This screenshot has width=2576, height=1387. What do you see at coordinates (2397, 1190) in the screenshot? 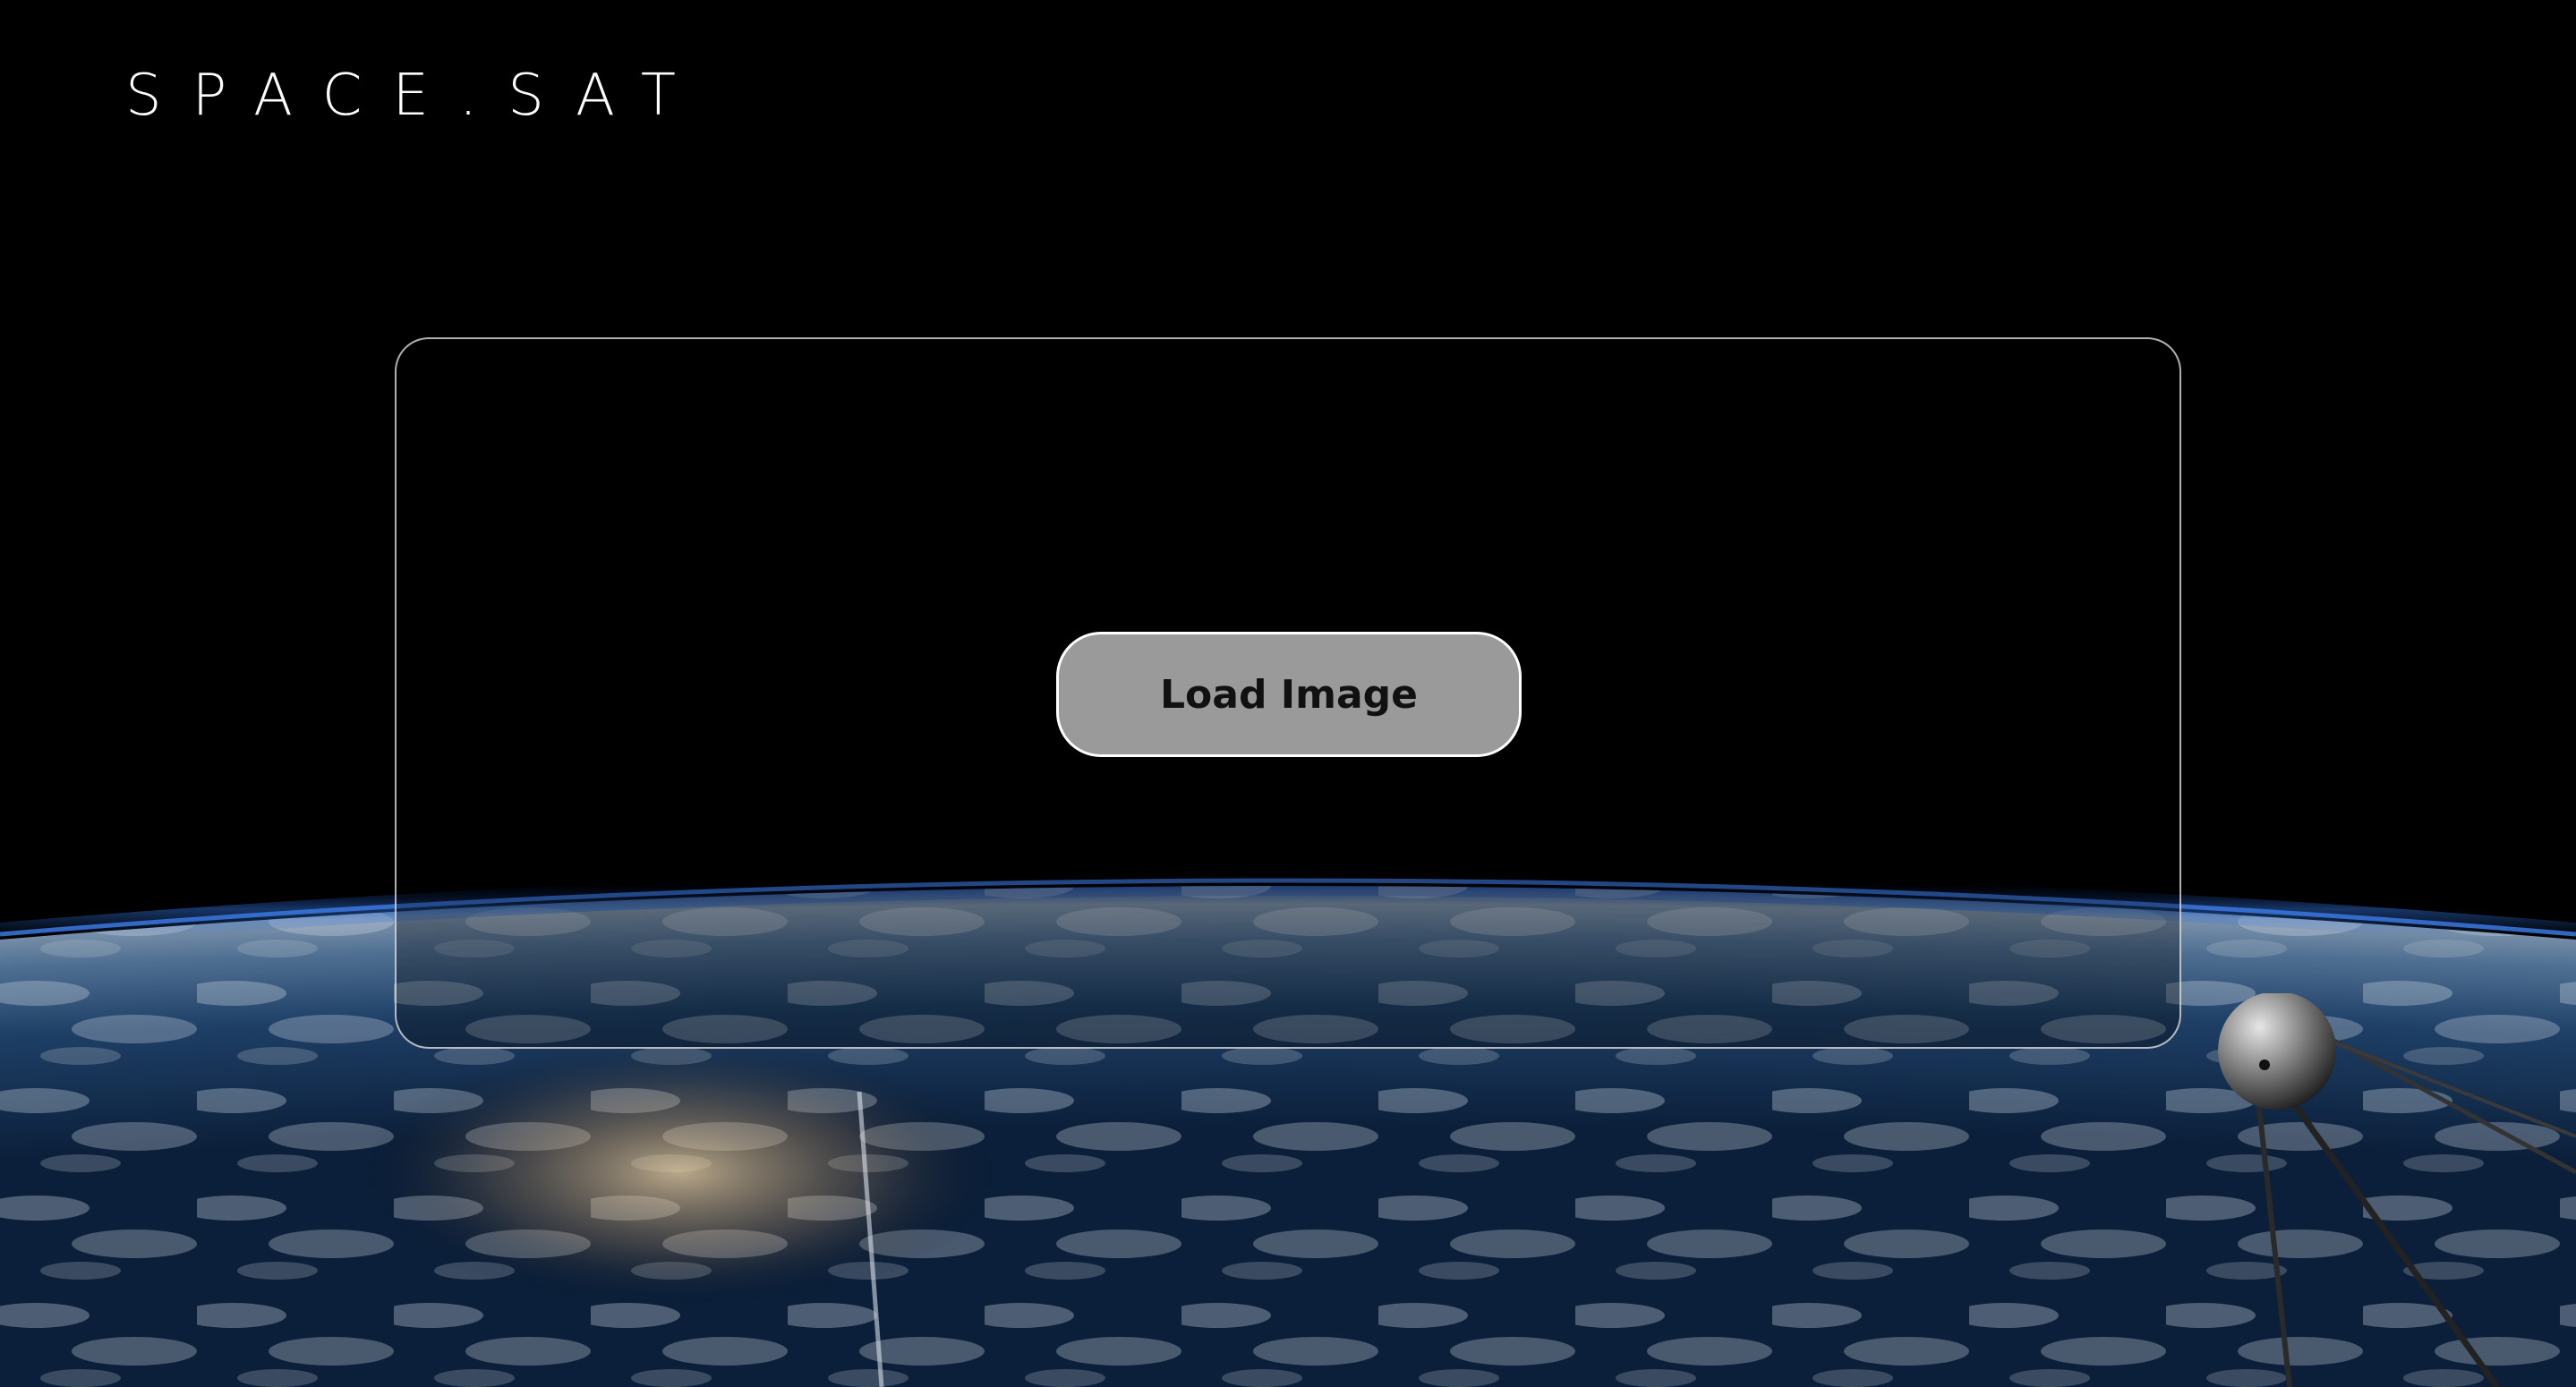
I see `sputnik-satellite-icon` at bounding box center [2397, 1190].